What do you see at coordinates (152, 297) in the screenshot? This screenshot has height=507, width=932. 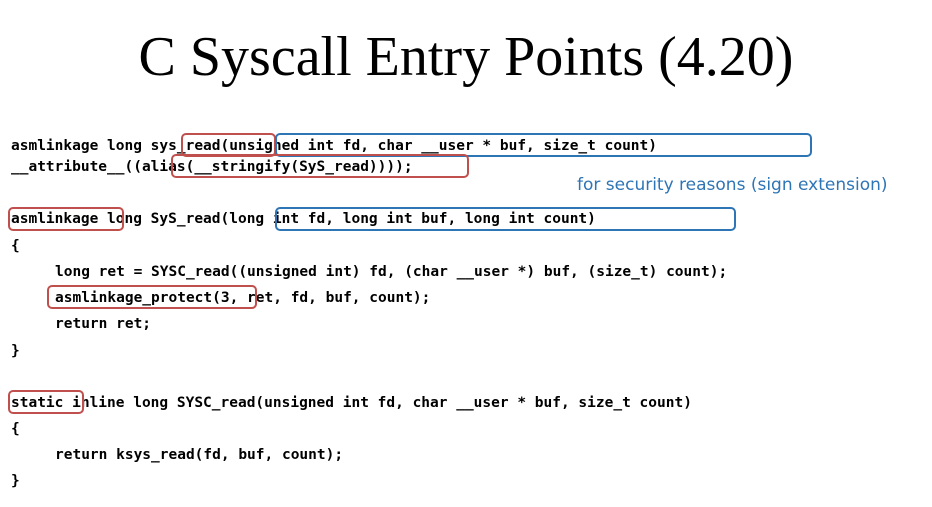 I see `asmlinkage-protect-highlight` at bounding box center [152, 297].